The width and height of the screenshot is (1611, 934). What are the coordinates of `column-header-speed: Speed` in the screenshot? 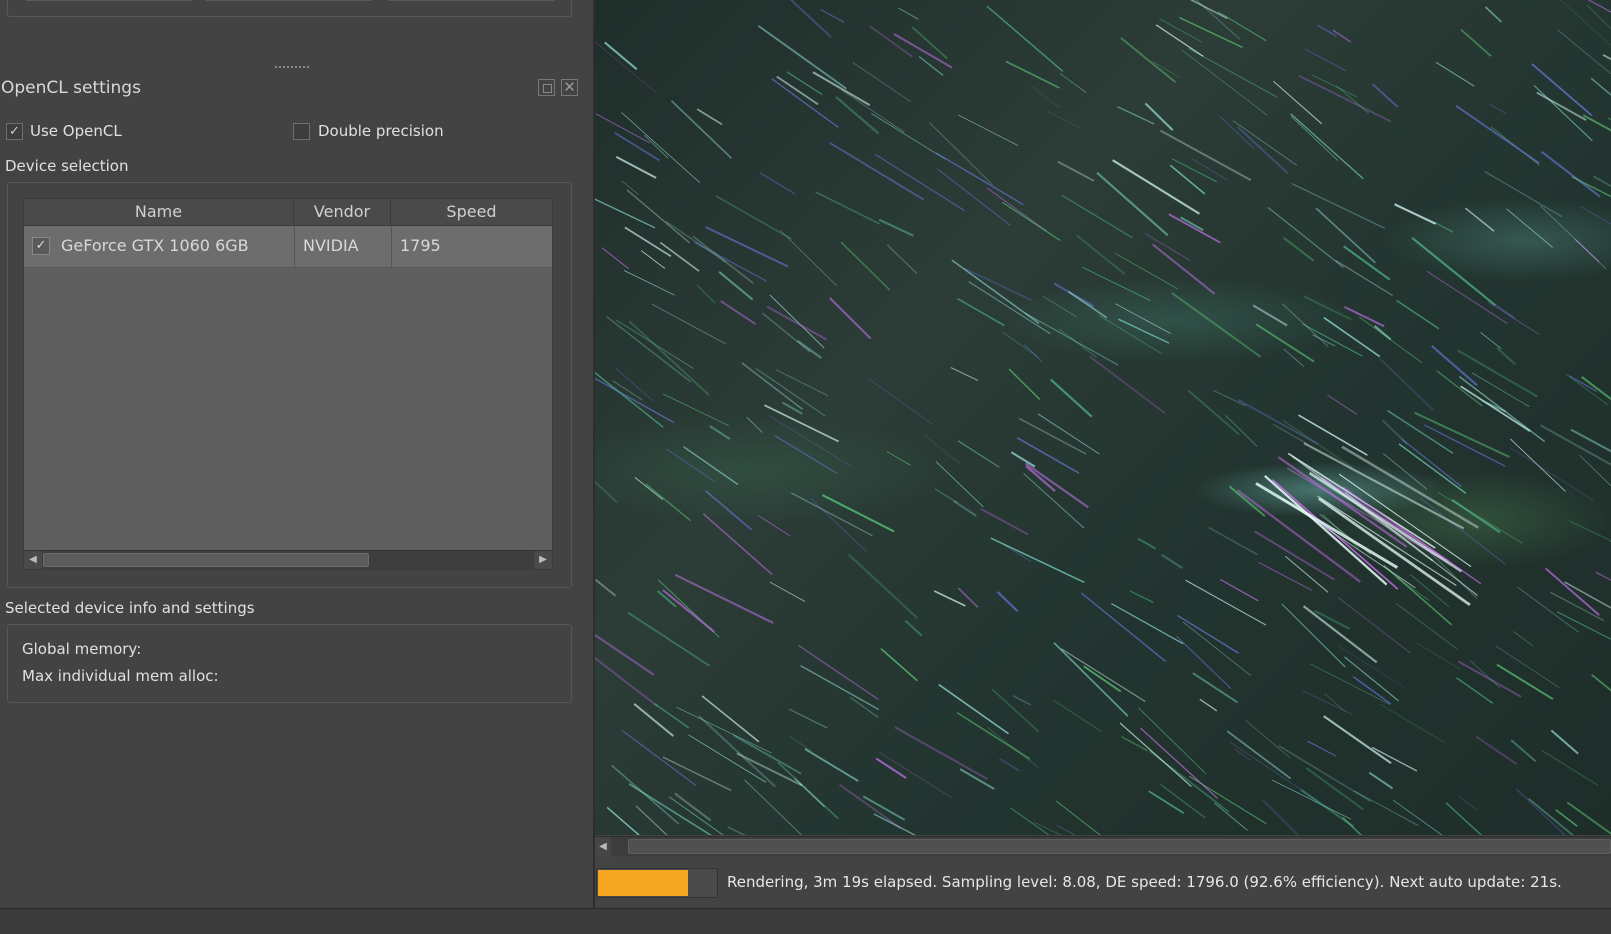 It's located at (471, 212).